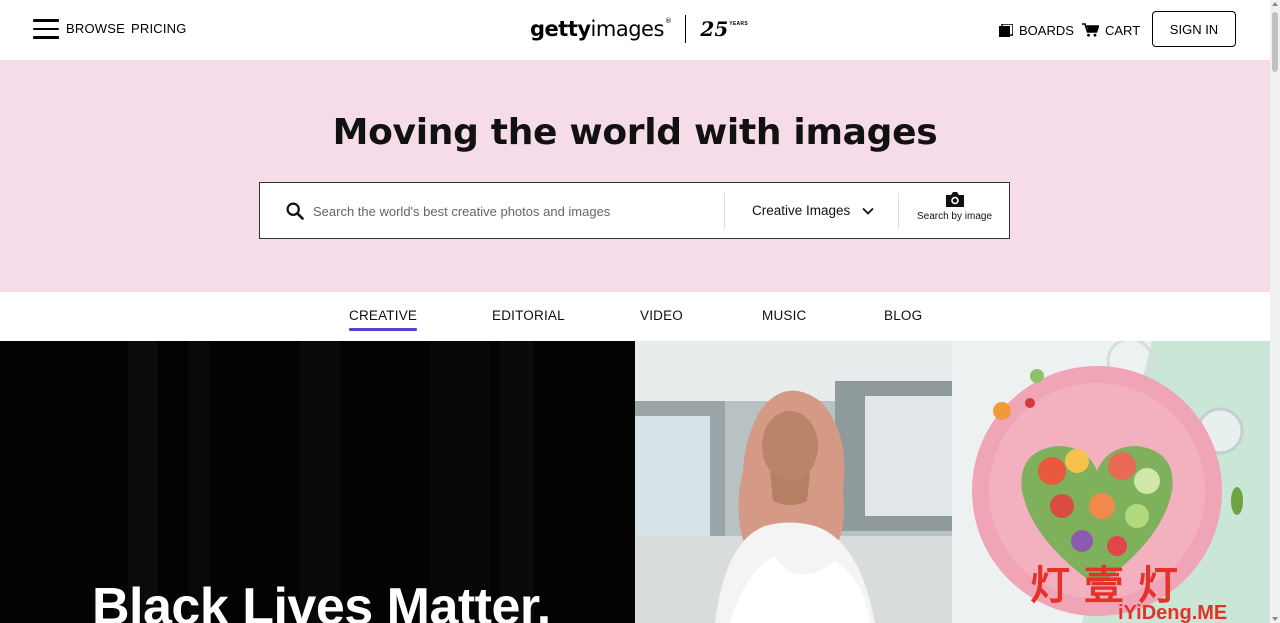  What do you see at coordinates (1275, 4) in the screenshot?
I see `scroll-up-icon` at bounding box center [1275, 4].